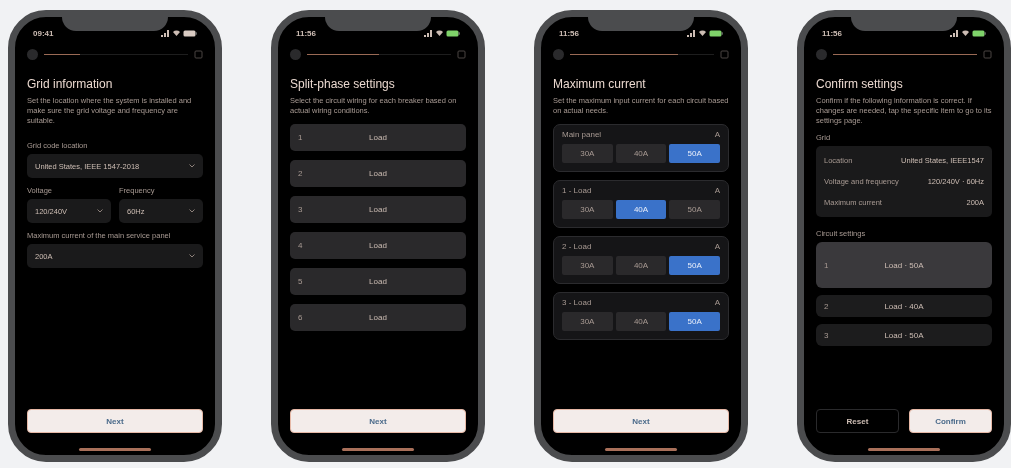 The image size is (1011, 468). What do you see at coordinates (70, 84) in the screenshot?
I see `screen-title: Grid information` at bounding box center [70, 84].